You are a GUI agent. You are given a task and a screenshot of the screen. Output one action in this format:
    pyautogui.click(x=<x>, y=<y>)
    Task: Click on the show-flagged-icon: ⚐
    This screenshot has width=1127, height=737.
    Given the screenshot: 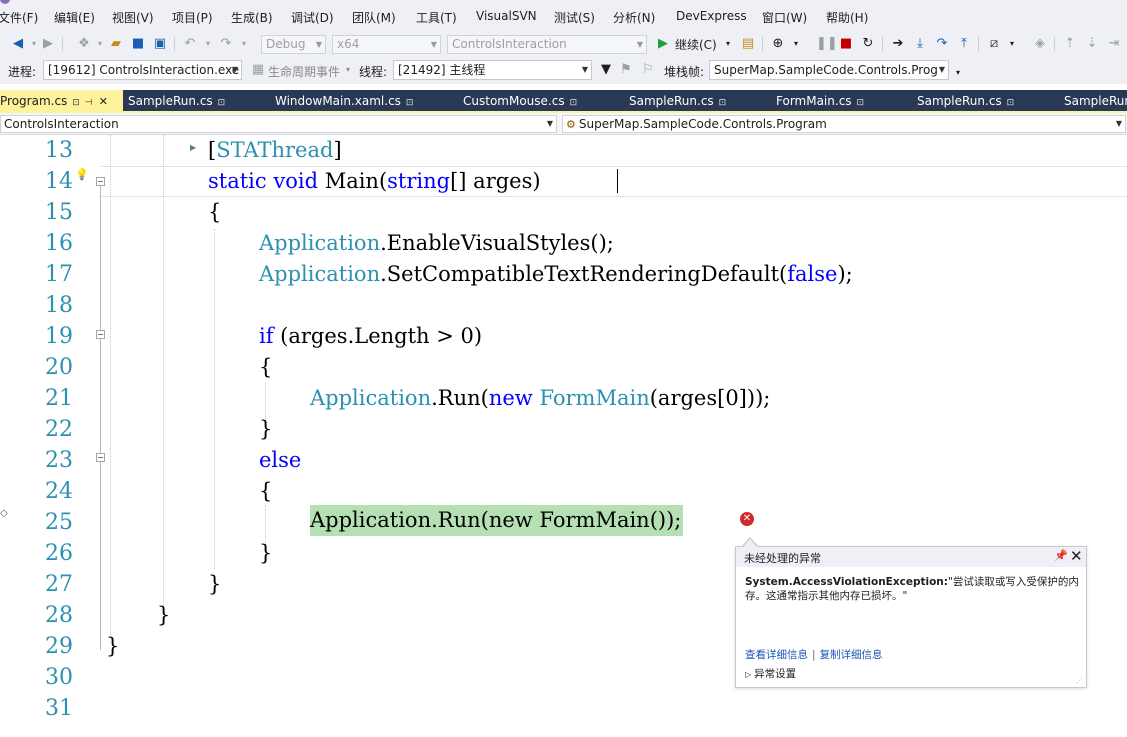 What is the action you would take?
    pyautogui.click(x=648, y=70)
    